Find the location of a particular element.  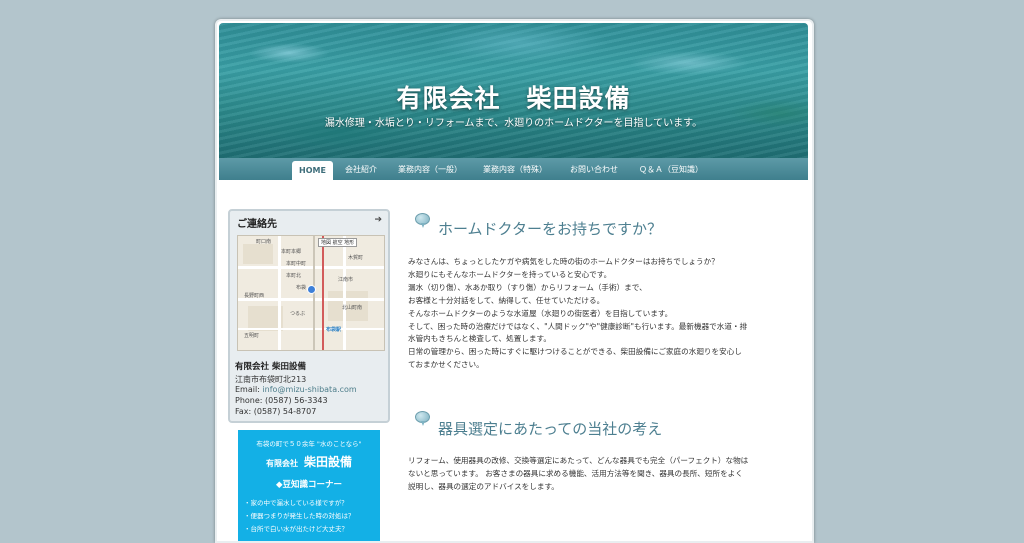

map-label: 布袋駅 is located at coordinates (334, 330).